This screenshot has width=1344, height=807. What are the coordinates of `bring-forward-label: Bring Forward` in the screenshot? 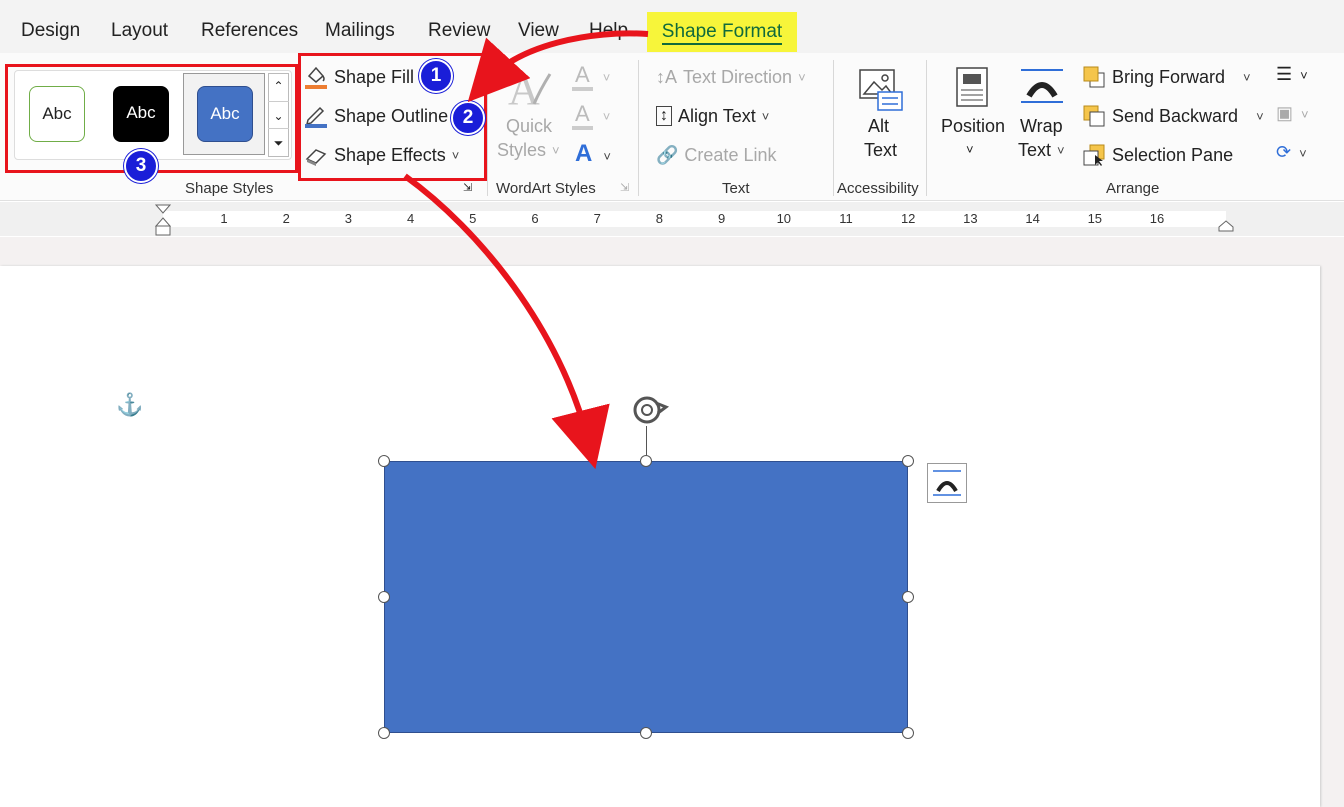 It's located at (1169, 76).